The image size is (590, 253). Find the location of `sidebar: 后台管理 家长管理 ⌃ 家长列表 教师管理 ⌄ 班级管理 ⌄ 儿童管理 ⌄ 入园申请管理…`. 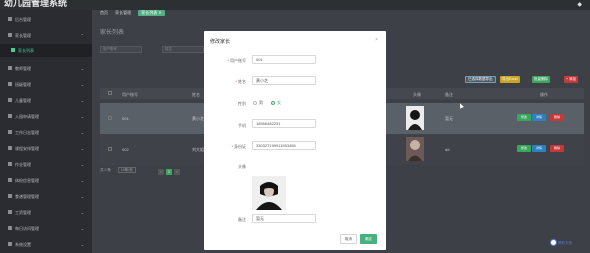

sidebar: 后台管理 家长管理 ⌃ 家长列表 教师管理 ⌄ 班级管理 ⌄ 儿童管理 ⌄ 入园申请管理… is located at coordinates (46, 131).